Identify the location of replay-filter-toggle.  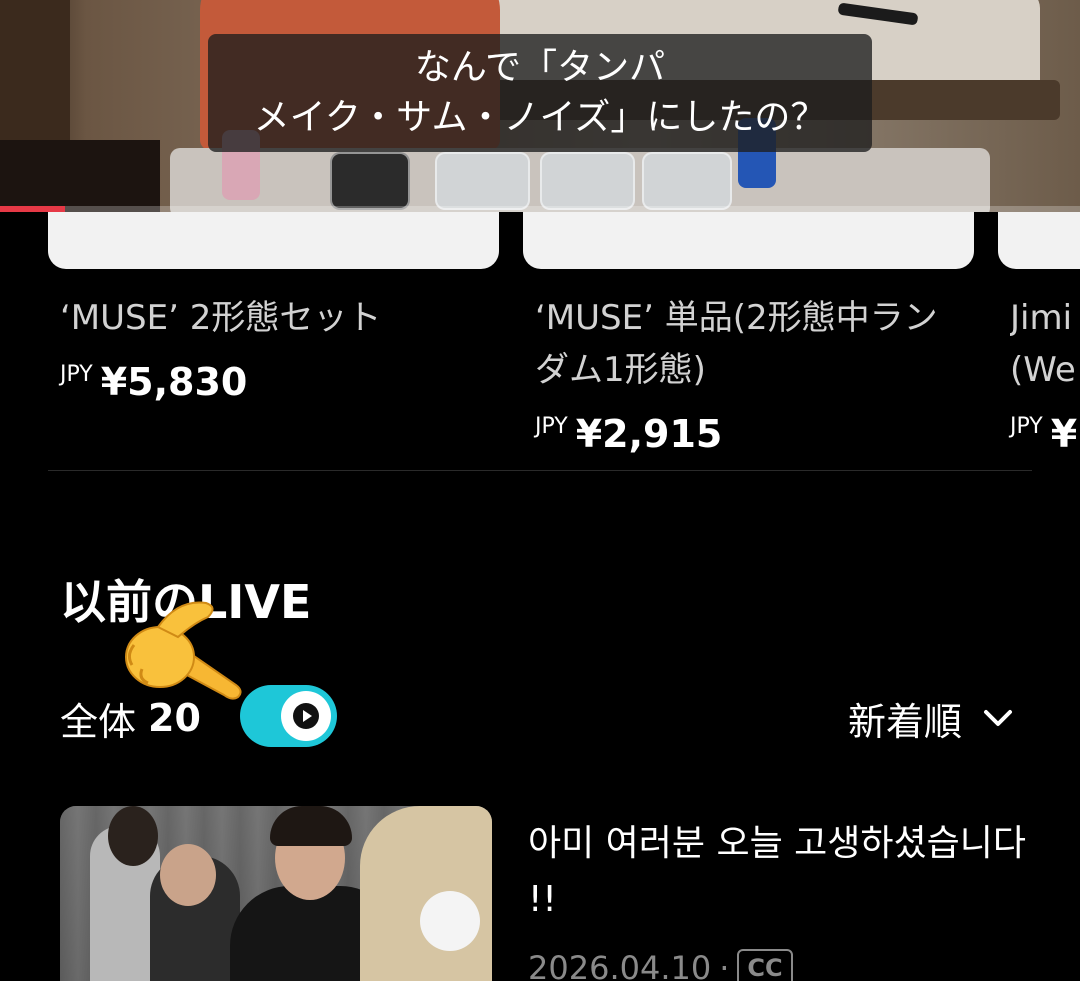
(288, 716).